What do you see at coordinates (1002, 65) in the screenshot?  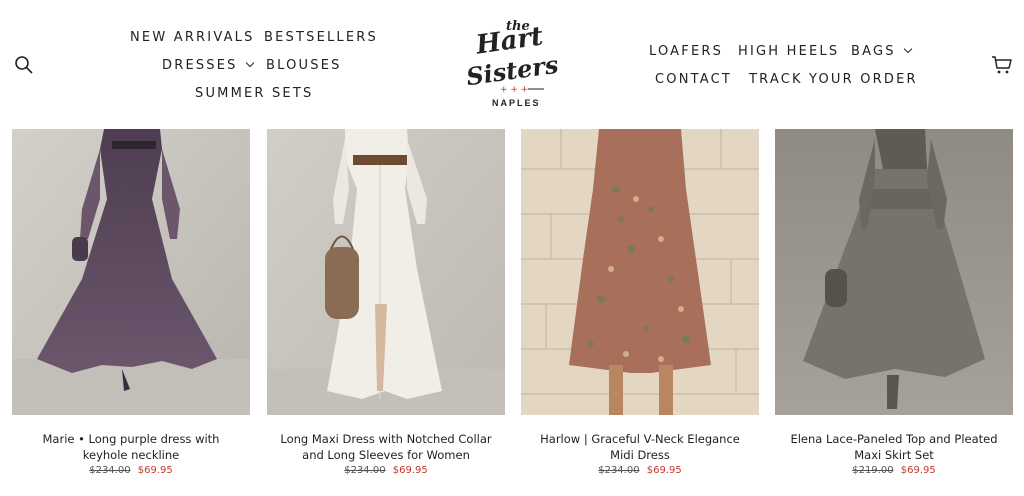 I see `cart-icon` at bounding box center [1002, 65].